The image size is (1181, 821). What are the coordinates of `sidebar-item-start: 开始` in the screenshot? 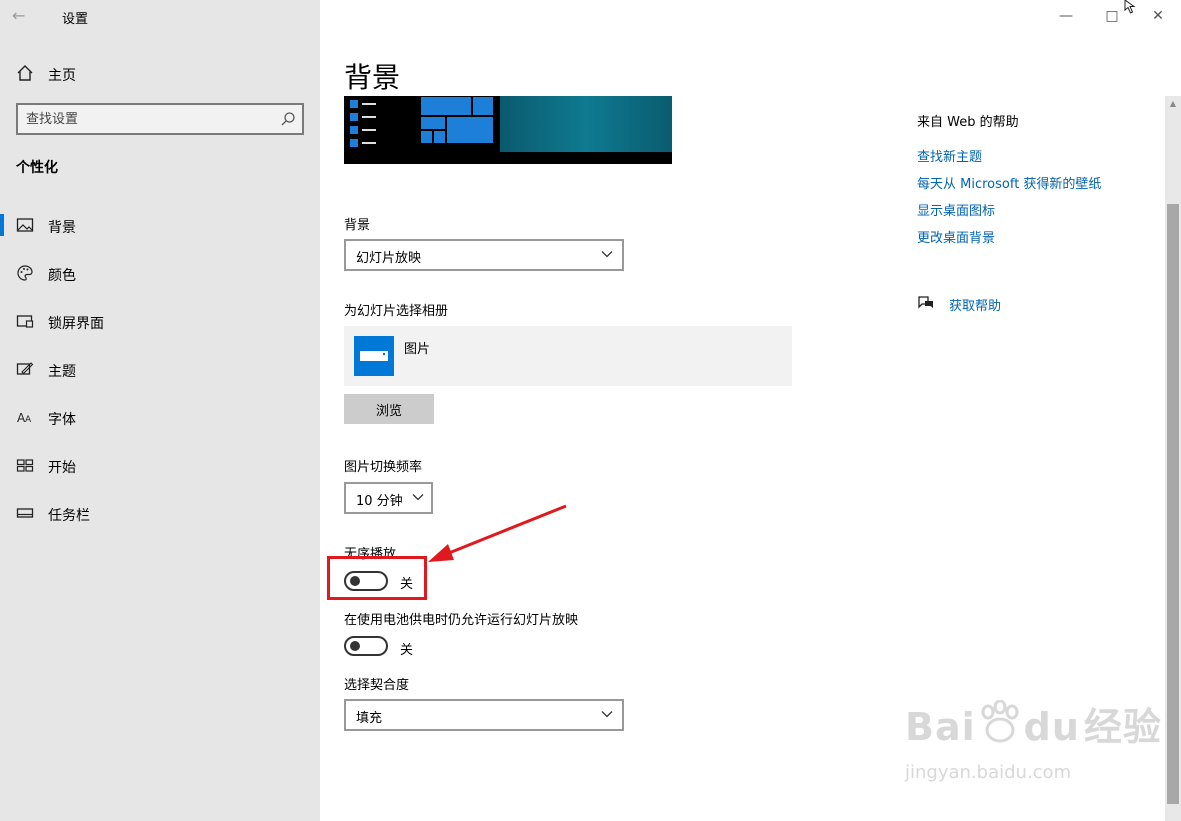 It's located at (160, 472).